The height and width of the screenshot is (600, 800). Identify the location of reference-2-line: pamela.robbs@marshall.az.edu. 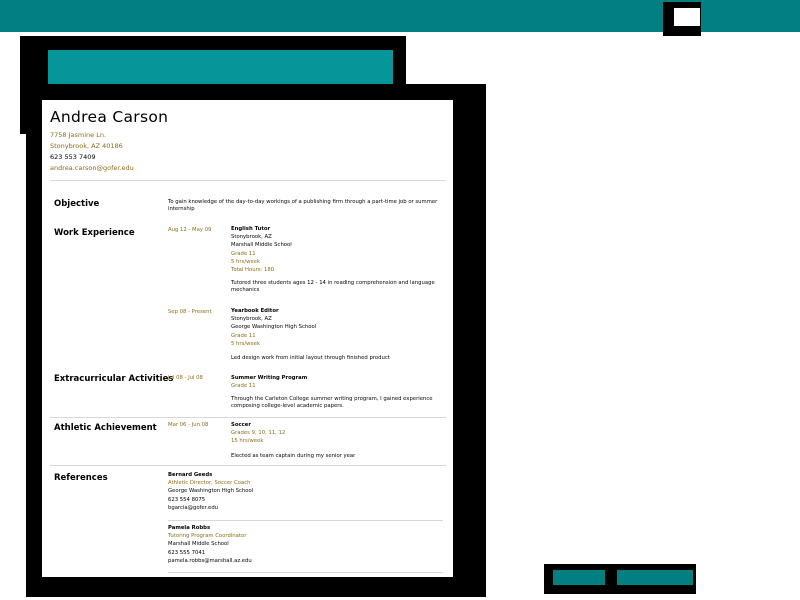
(210, 560).